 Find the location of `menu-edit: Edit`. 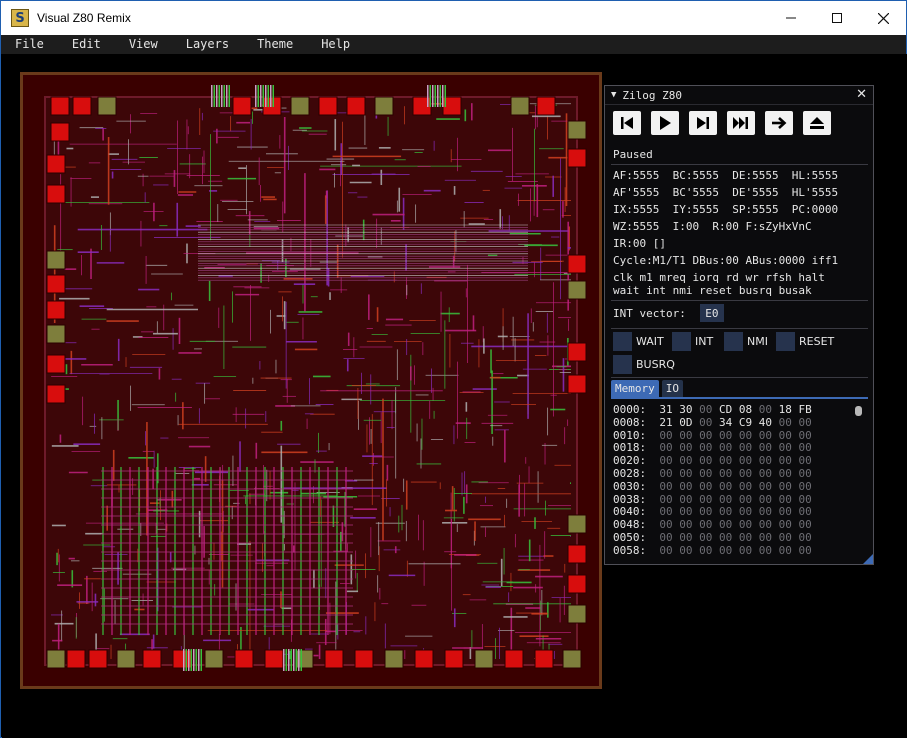

menu-edit: Edit is located at coordinates (86, 44).